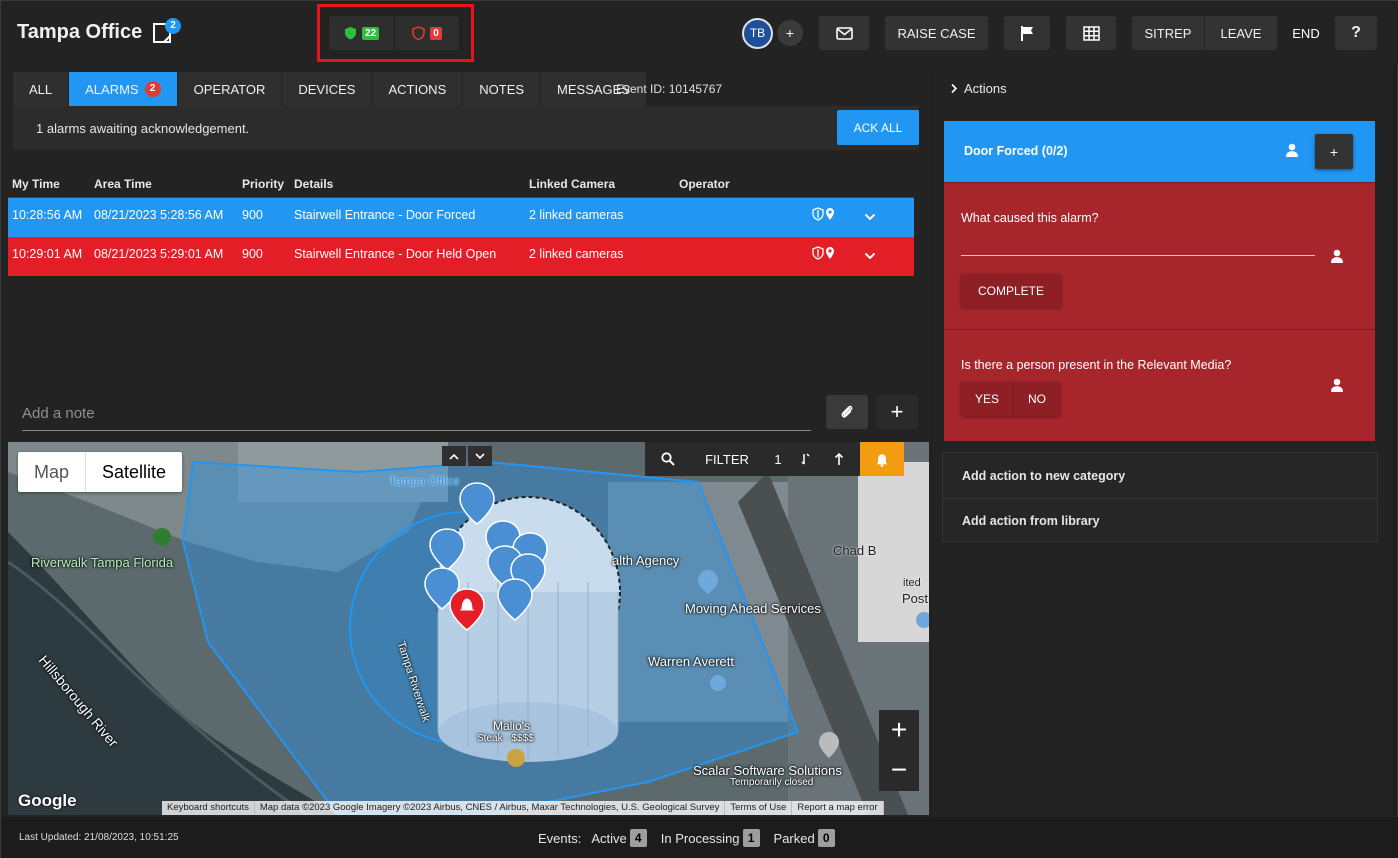 The height and width of the screenshot is (858, 1398). I want to click on attach-button, so click(847, 412).